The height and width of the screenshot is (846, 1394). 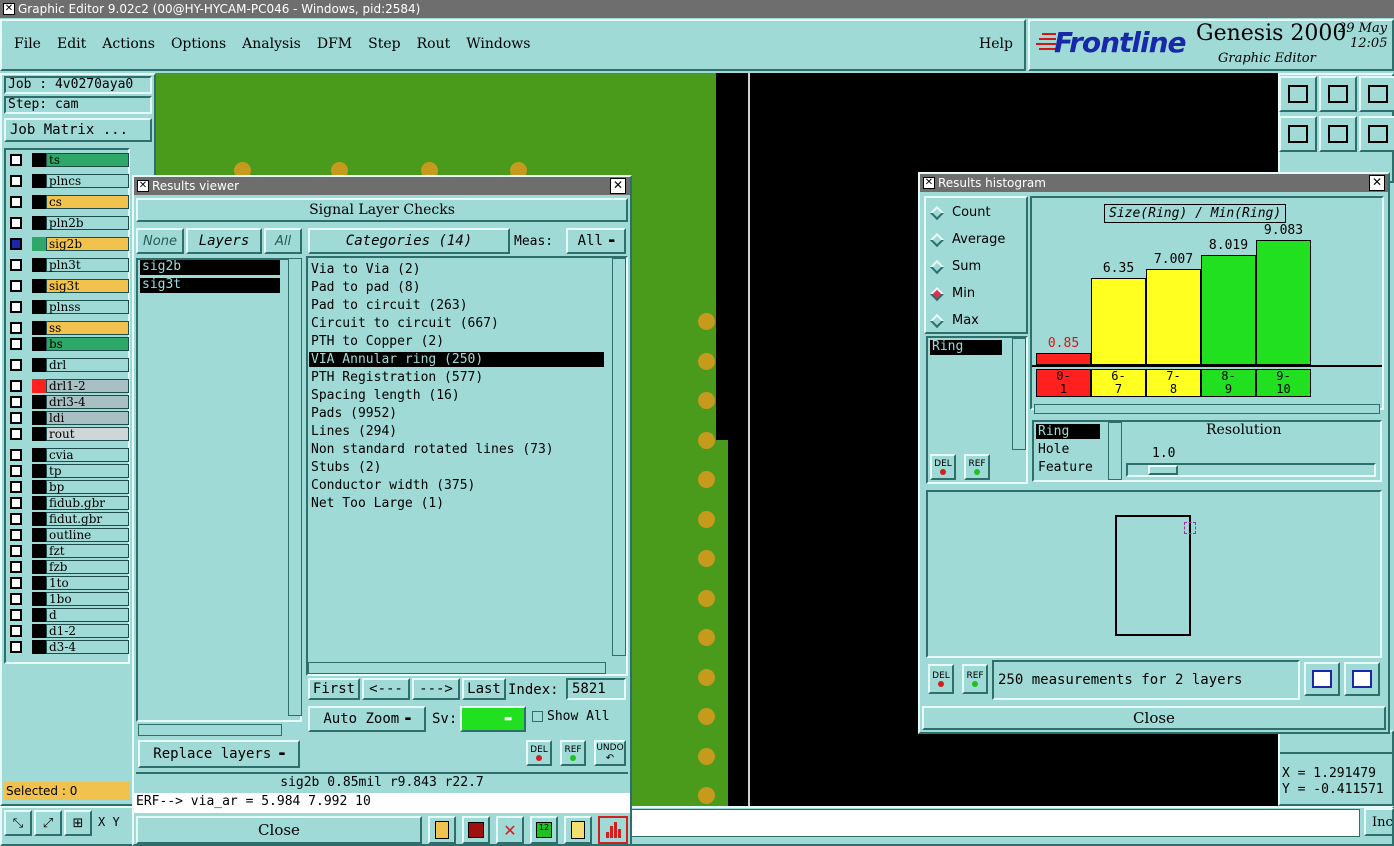 I want to click on category-item: Circuit to circuit (667), so click(x=405, y=323).